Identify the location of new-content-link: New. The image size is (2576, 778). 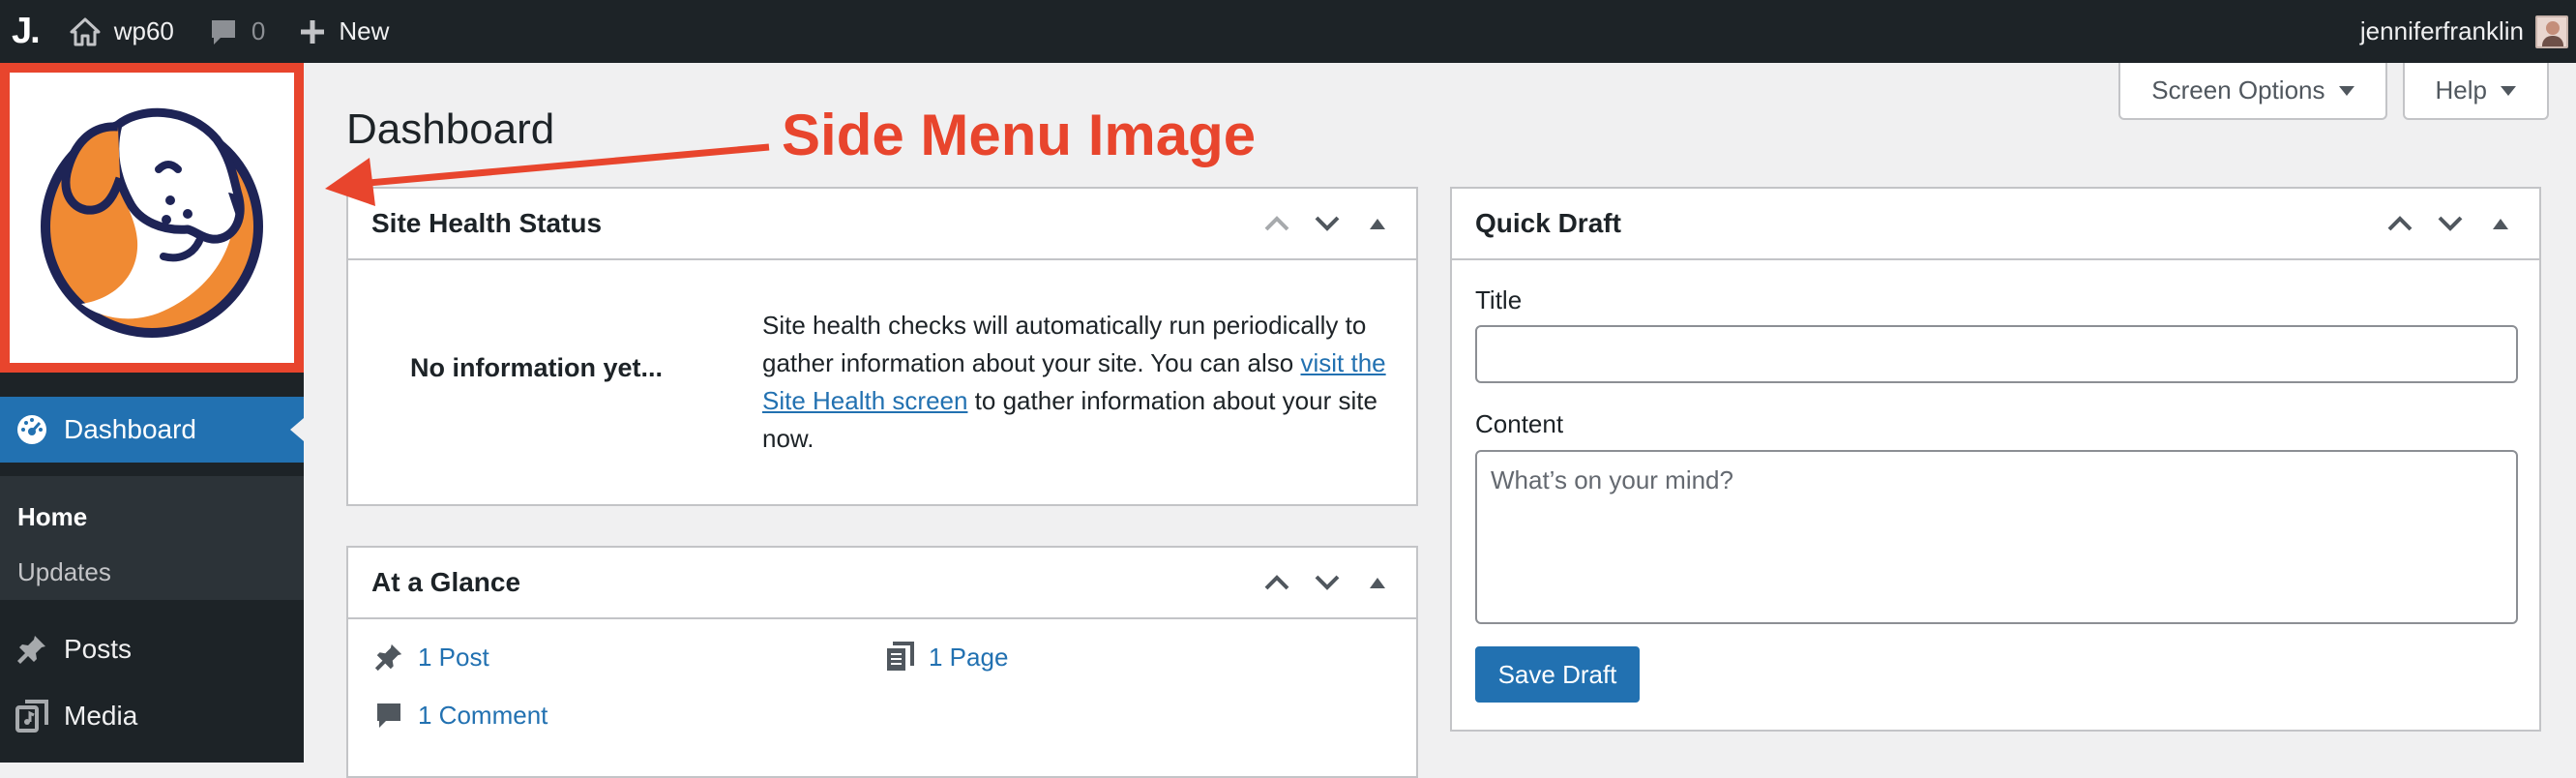
(344, 31).